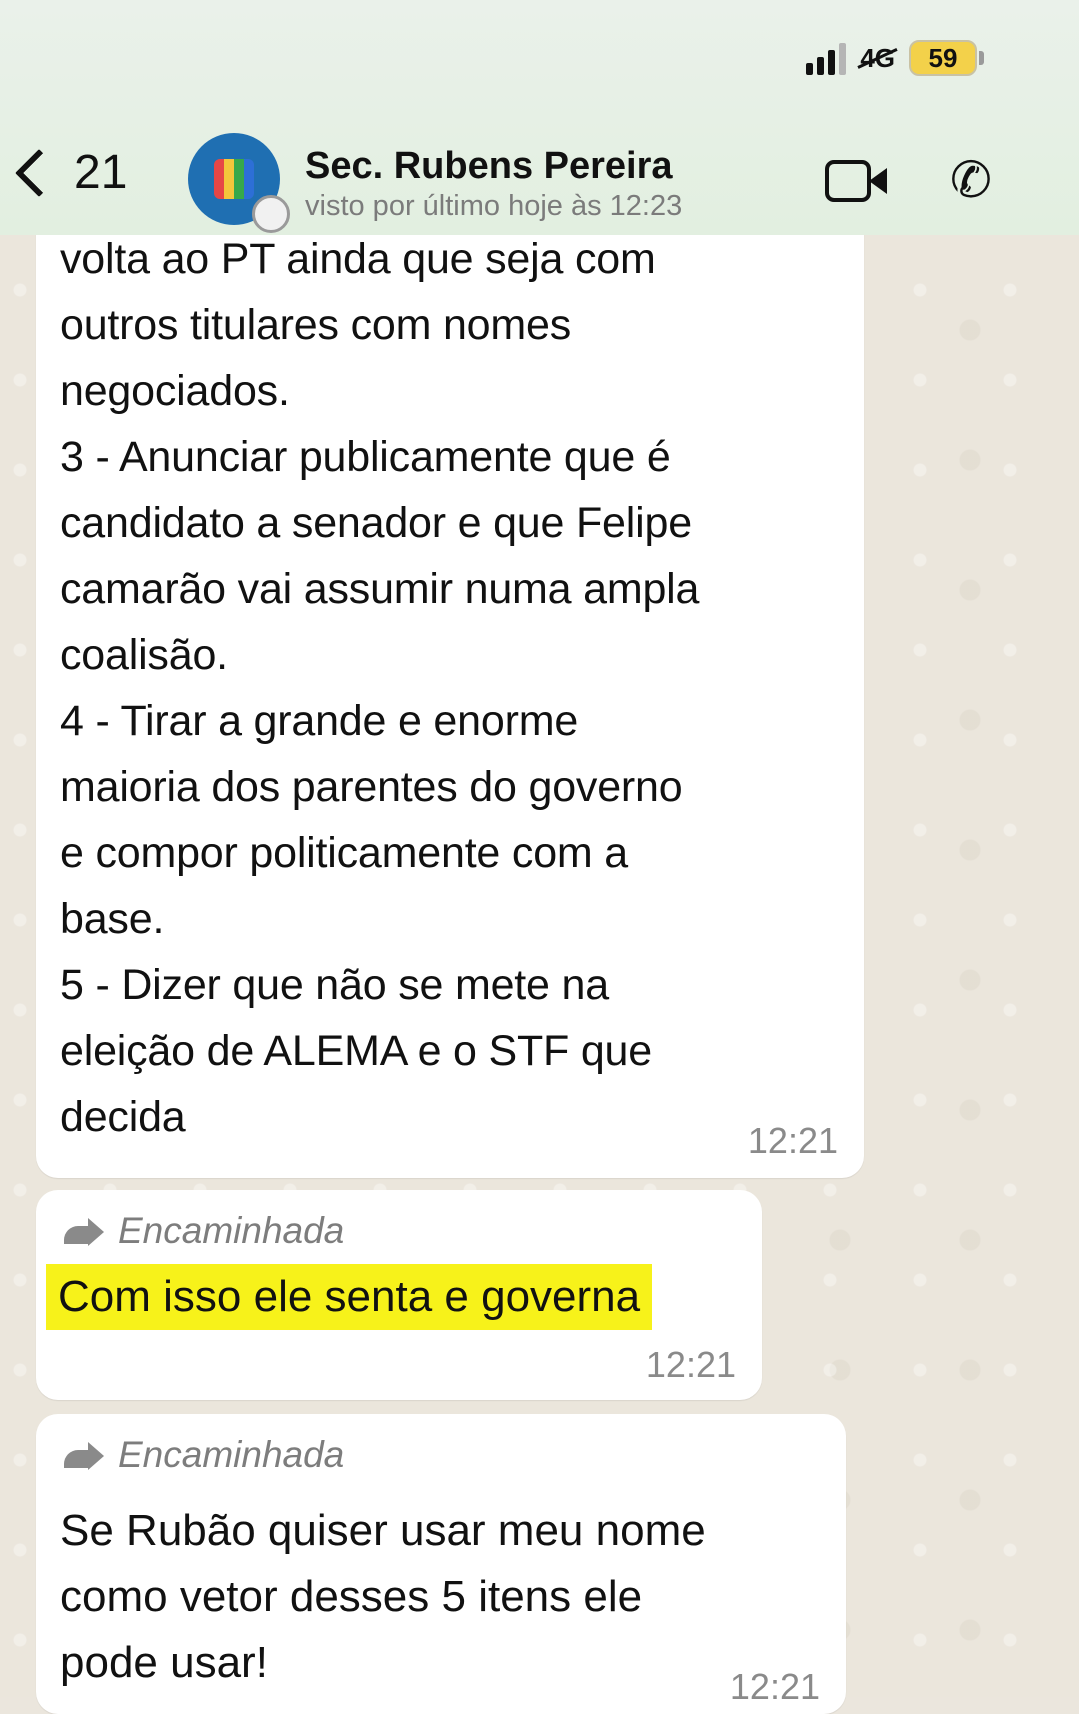 The width and height of the screenshot is (1079, 1714). Describe the element at coordinates (39, 172) in the screenshot. I see `back-chevron-icon` at that location.